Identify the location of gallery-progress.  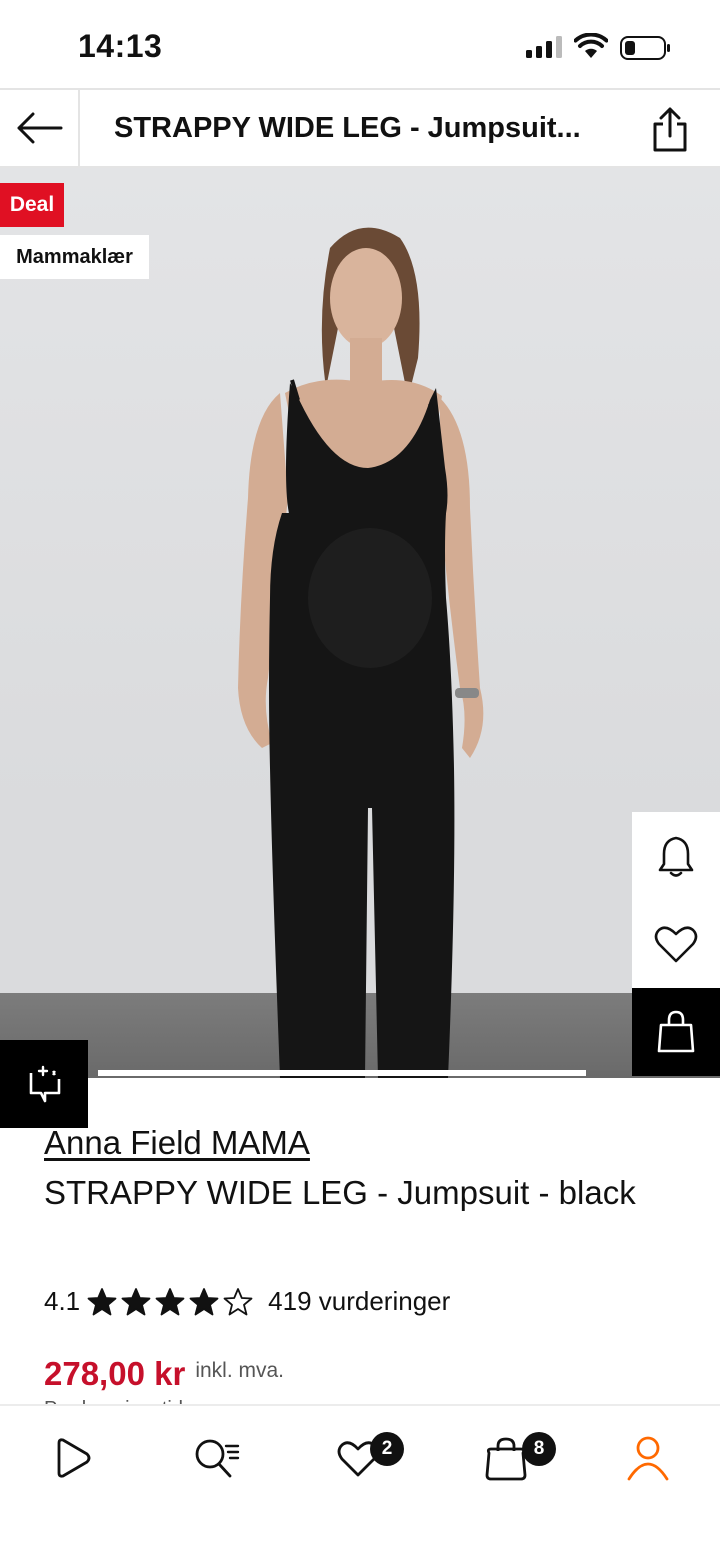
(342, 1073).